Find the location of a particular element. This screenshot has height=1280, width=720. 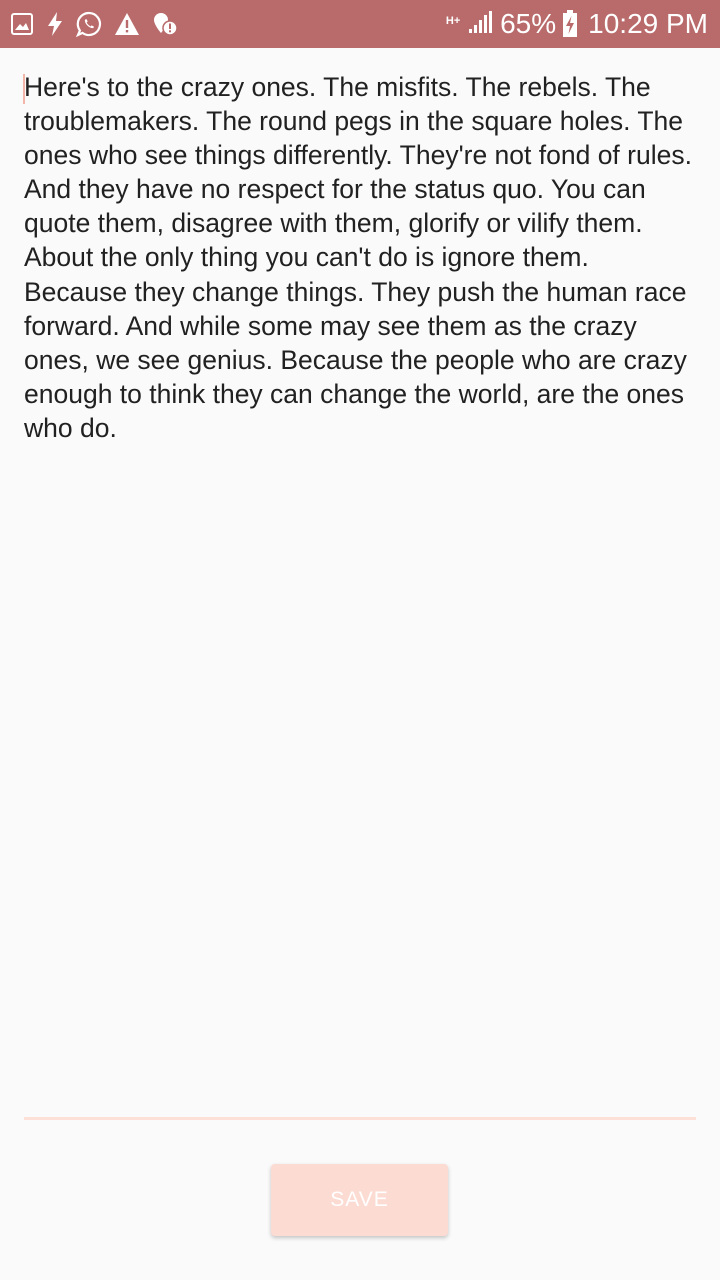

notification-icons is located at coordinates (100, 24).